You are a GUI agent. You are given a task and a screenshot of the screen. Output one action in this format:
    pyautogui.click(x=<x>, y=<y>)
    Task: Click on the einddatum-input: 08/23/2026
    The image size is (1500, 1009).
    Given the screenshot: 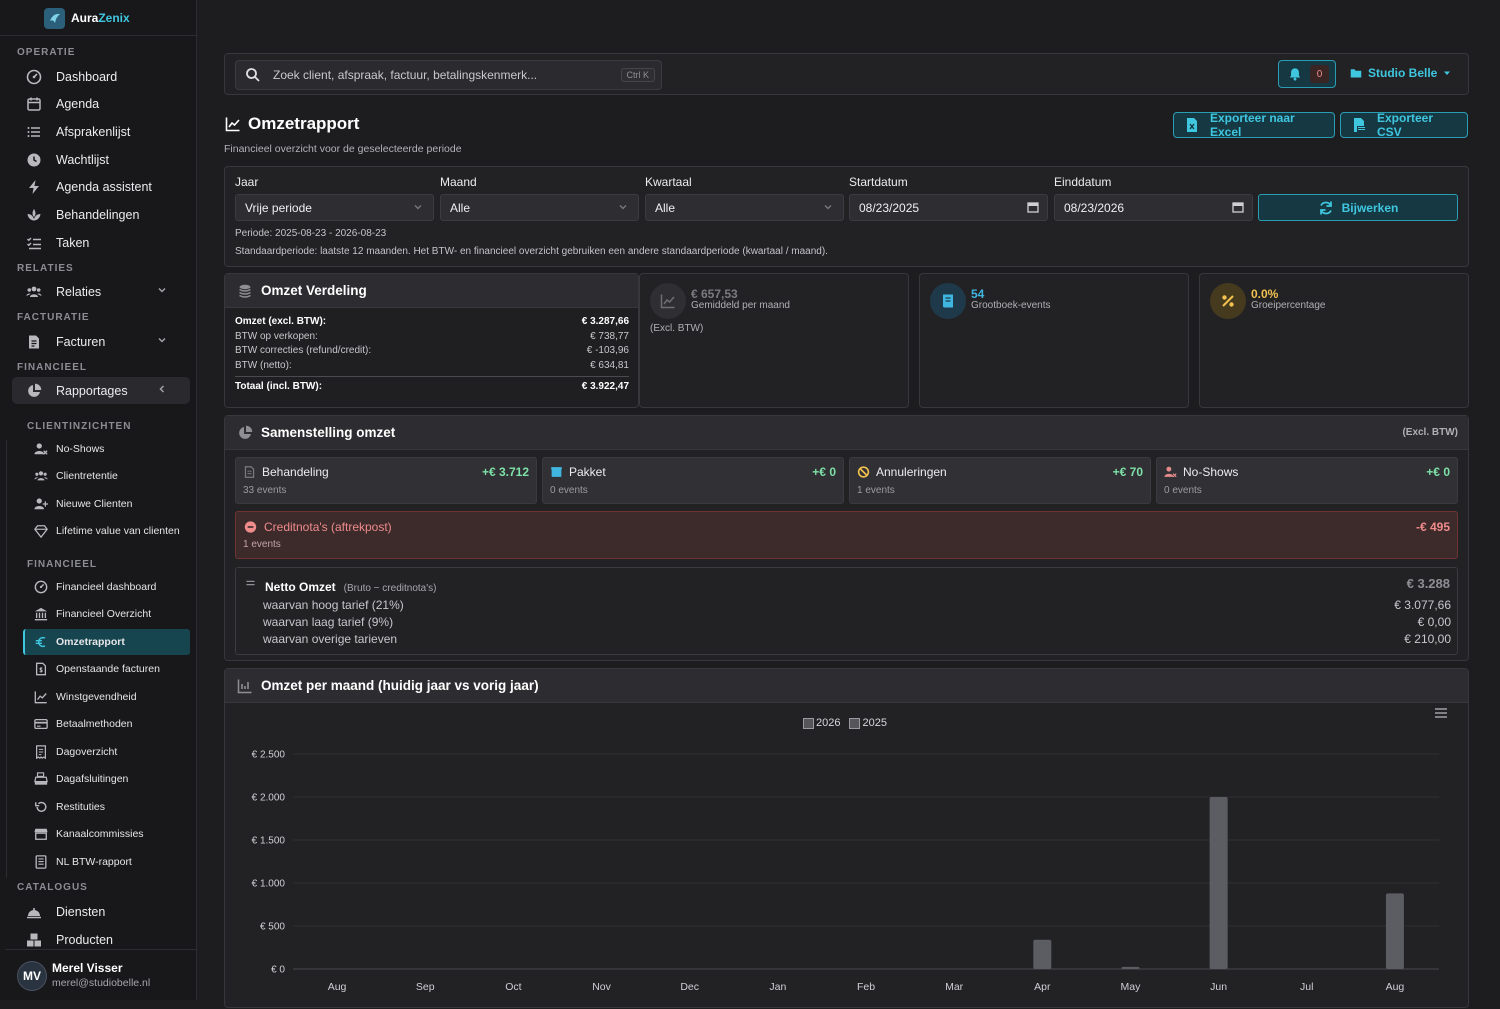 What is the action you would take?
    pyautogui.click(x=1153, y=207)
    